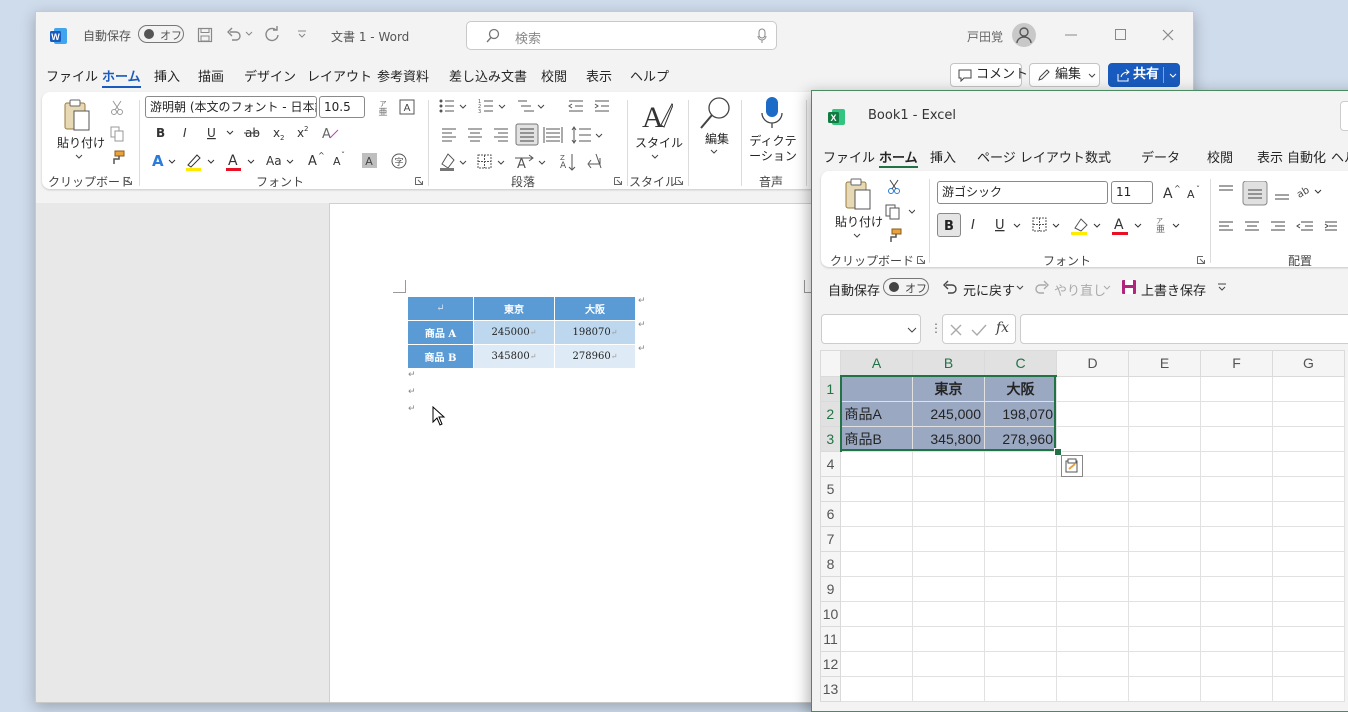 Image resolution: width=1348 pixels, height=712 pixels. What do you see at coordinates (1308, 539) in the screenshot?
I see `cell-G7` at bounding box center [1308, 539].